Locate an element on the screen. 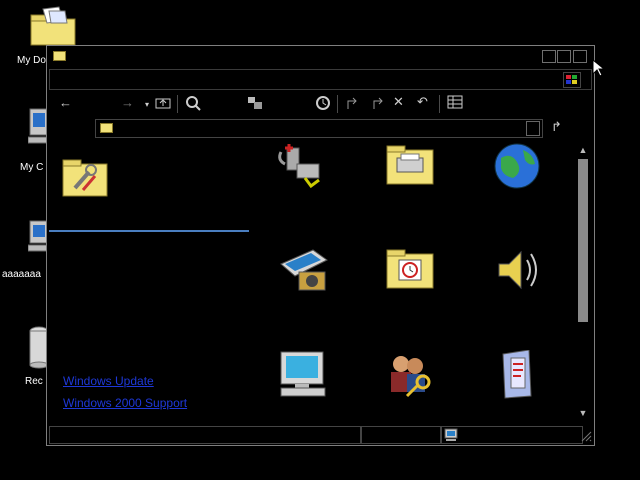 The width and height of the screenshot is (640, 480). up-folder-icon is located at coordinates (163, 103).